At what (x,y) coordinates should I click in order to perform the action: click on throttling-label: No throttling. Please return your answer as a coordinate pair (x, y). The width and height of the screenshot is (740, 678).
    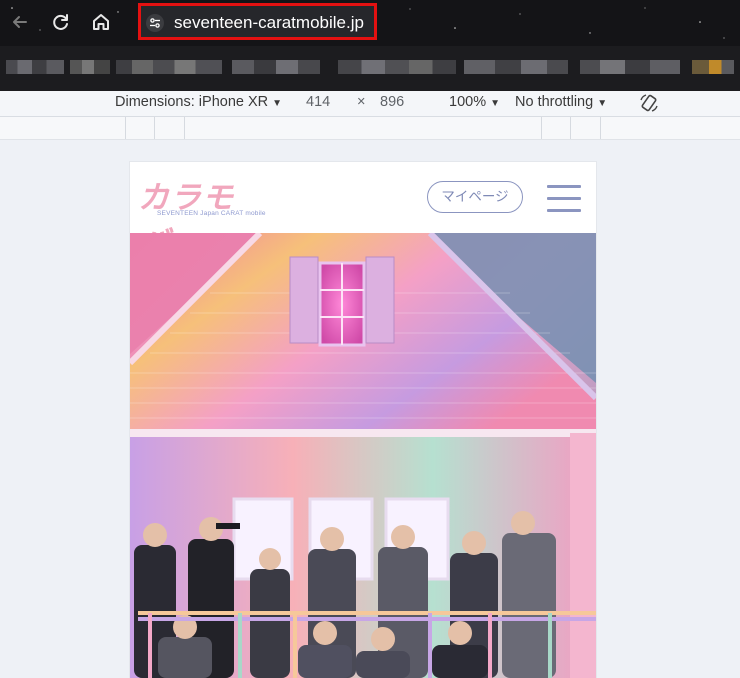
    Looking at the image, I should click on (554, 102).